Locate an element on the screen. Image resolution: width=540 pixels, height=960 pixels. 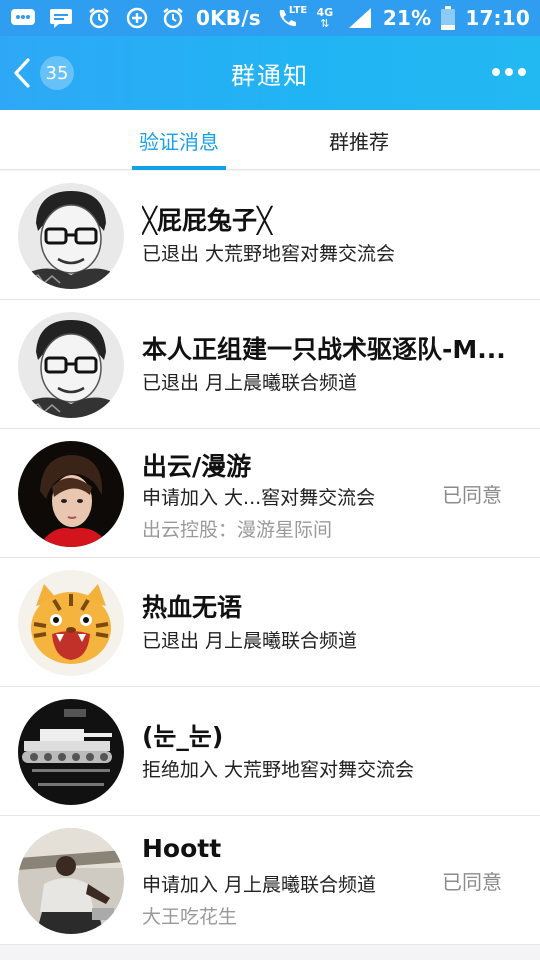
data-arrows-icon: ⇅ is located at coordinates (325, 23).